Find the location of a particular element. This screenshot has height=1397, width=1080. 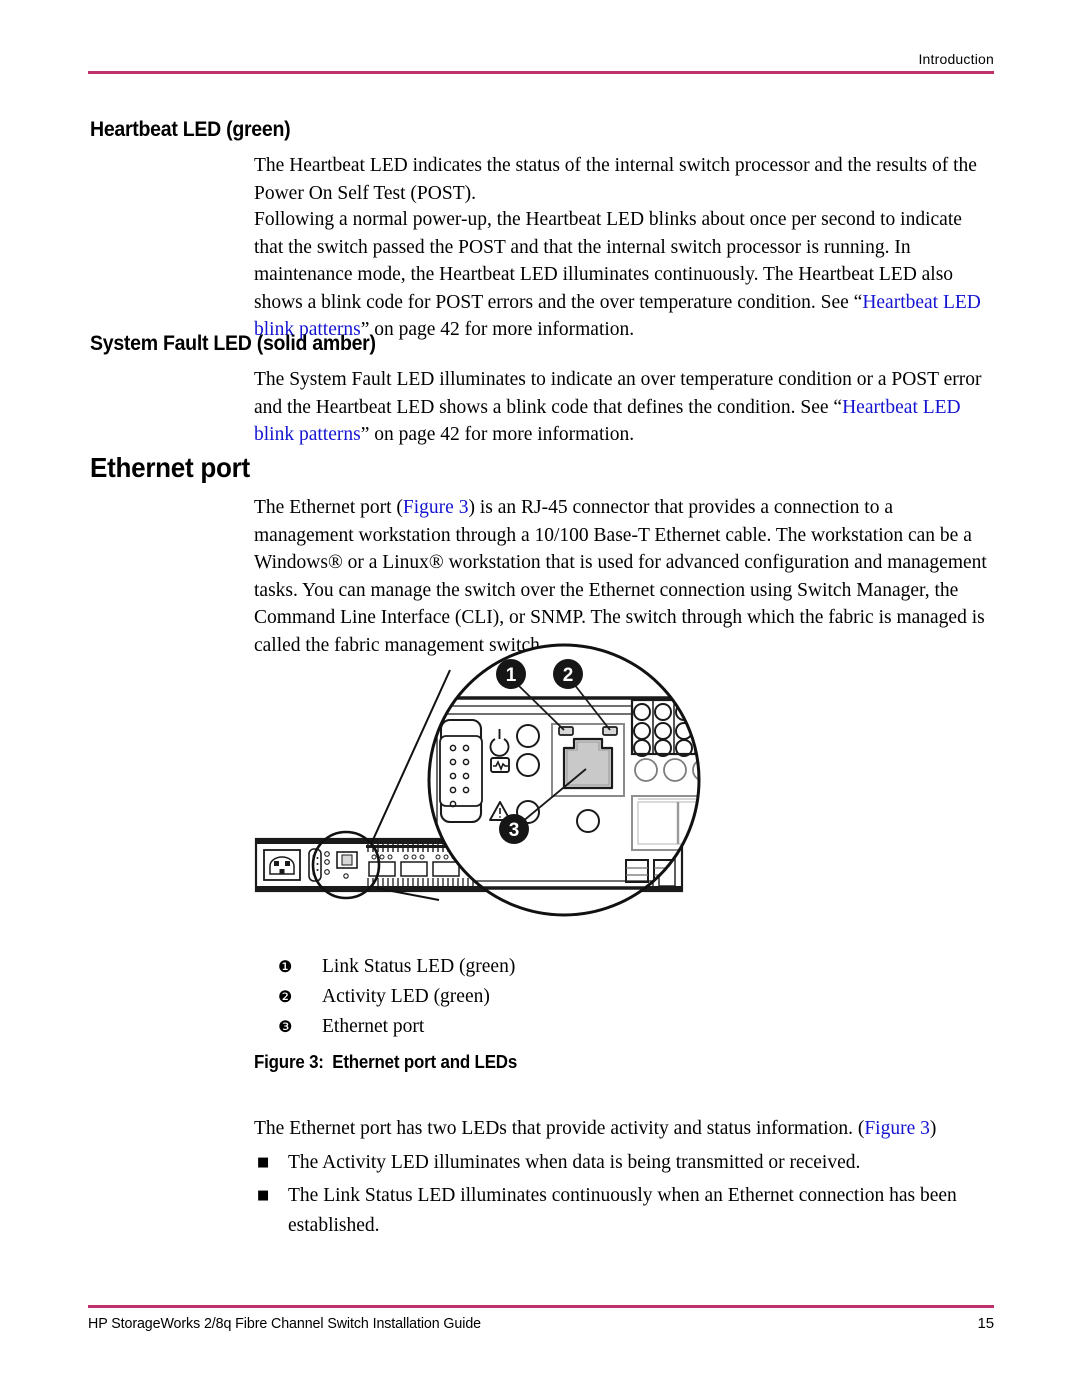

page-header: Introduction is located at coordinates (541, 63).